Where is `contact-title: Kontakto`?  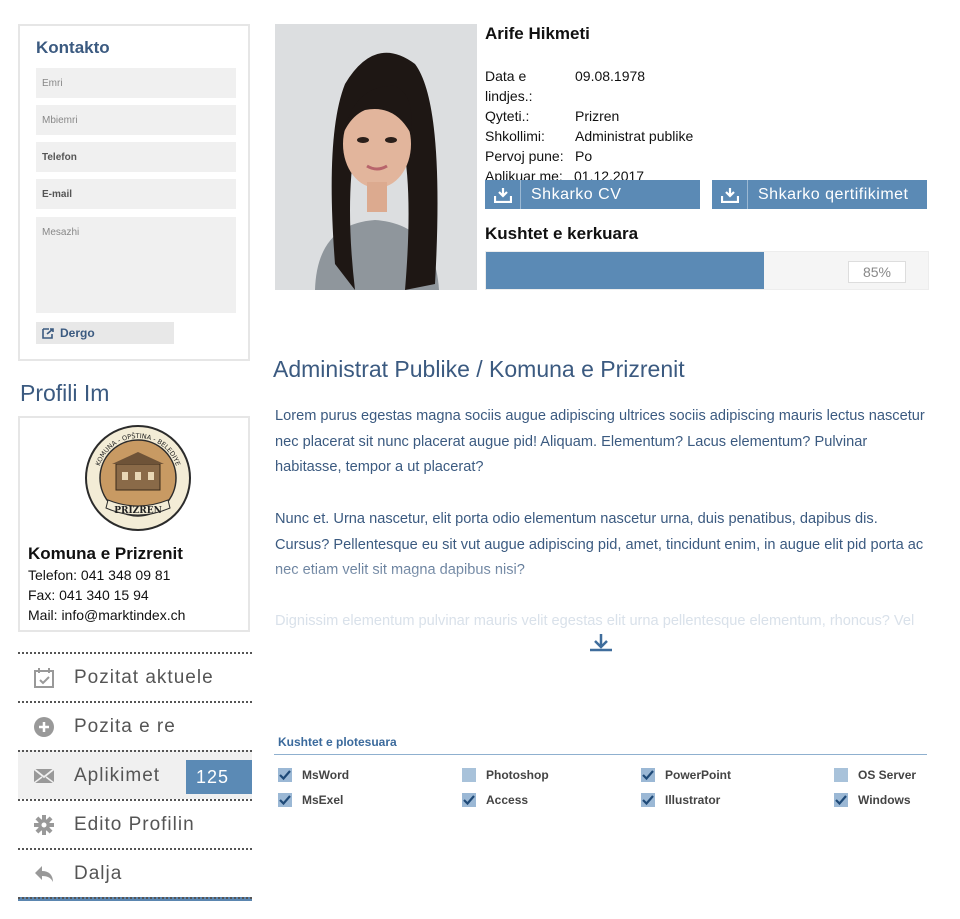 contact-title: Kontakto is located at coordinates (73, 47).